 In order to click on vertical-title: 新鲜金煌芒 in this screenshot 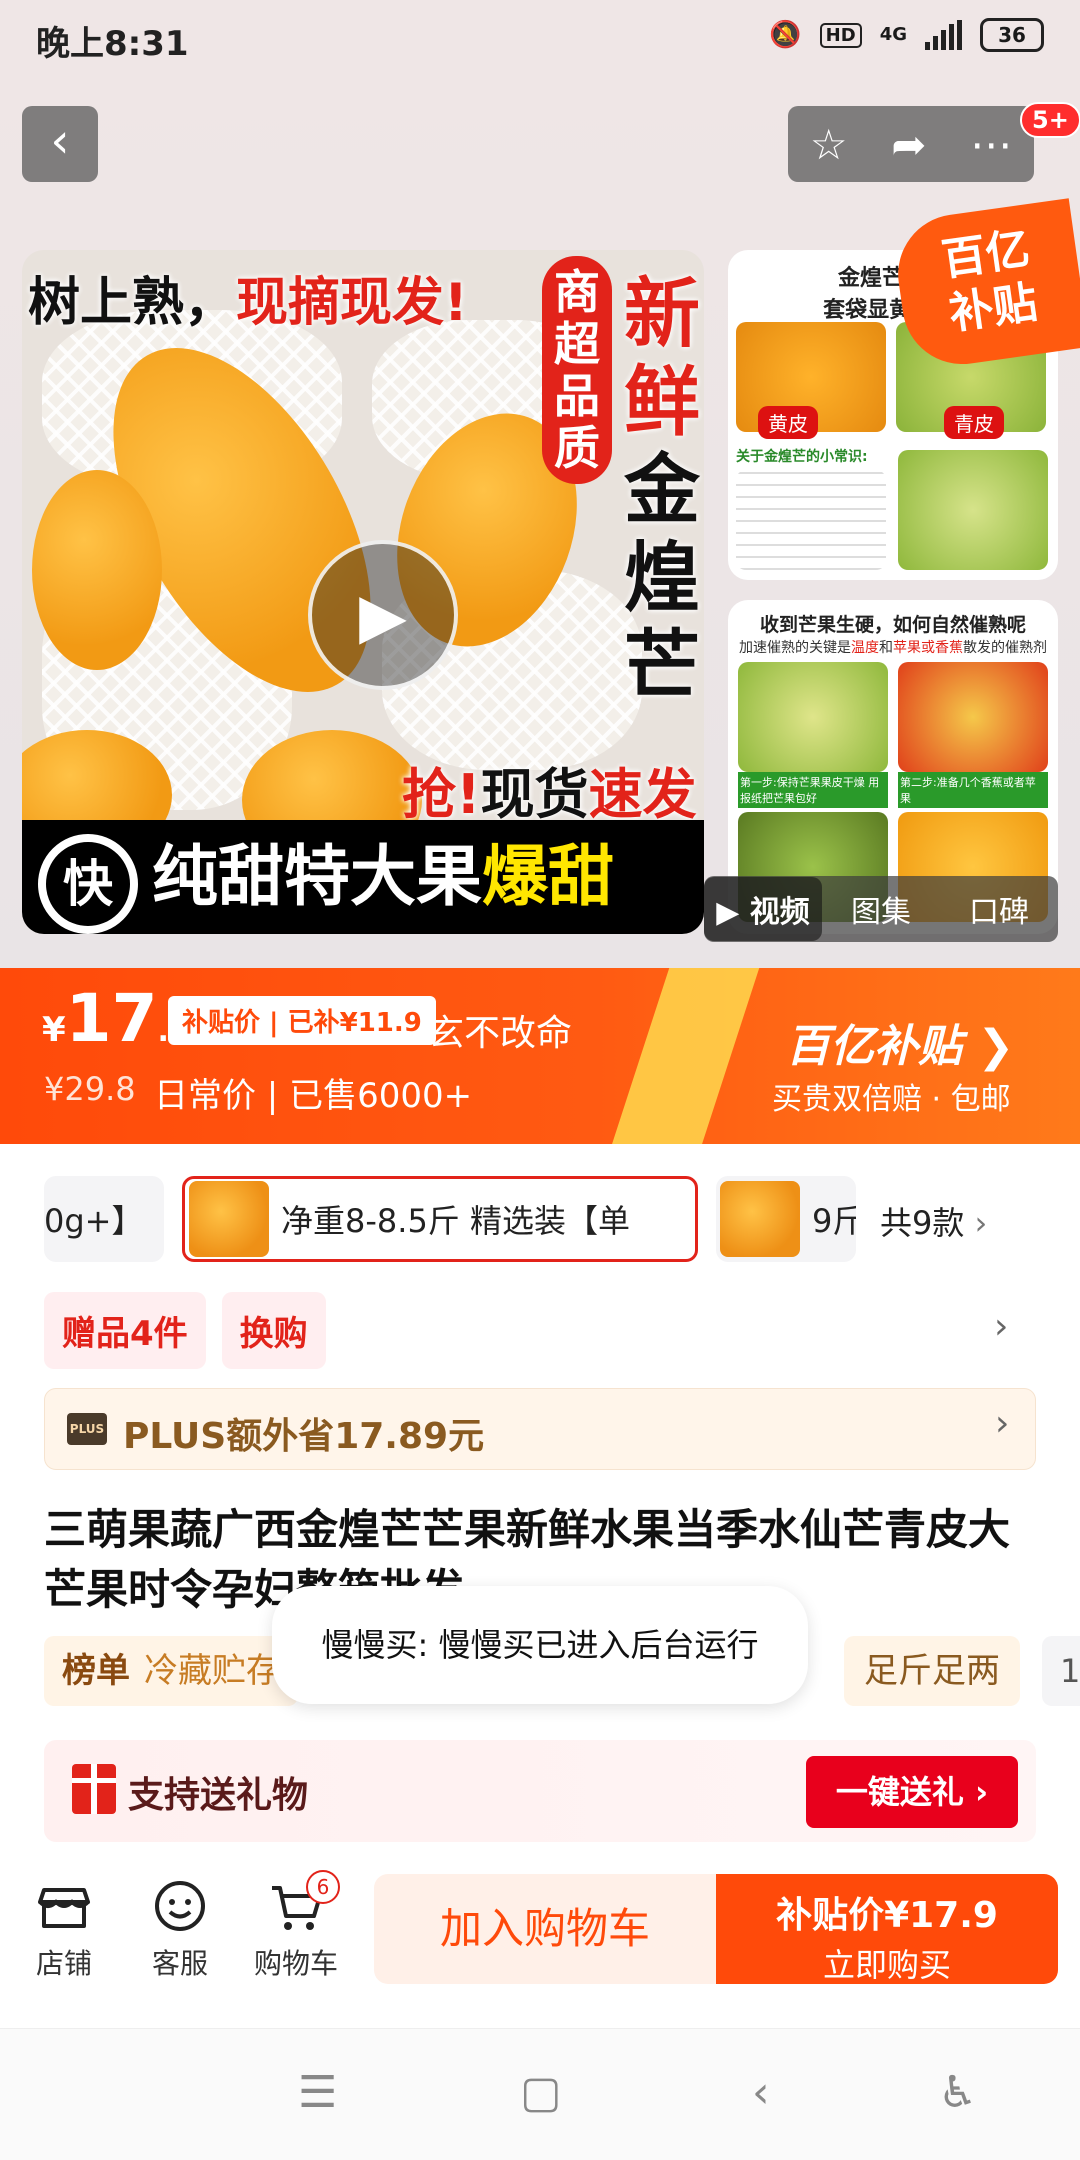, I will do `click(662, 489)`.